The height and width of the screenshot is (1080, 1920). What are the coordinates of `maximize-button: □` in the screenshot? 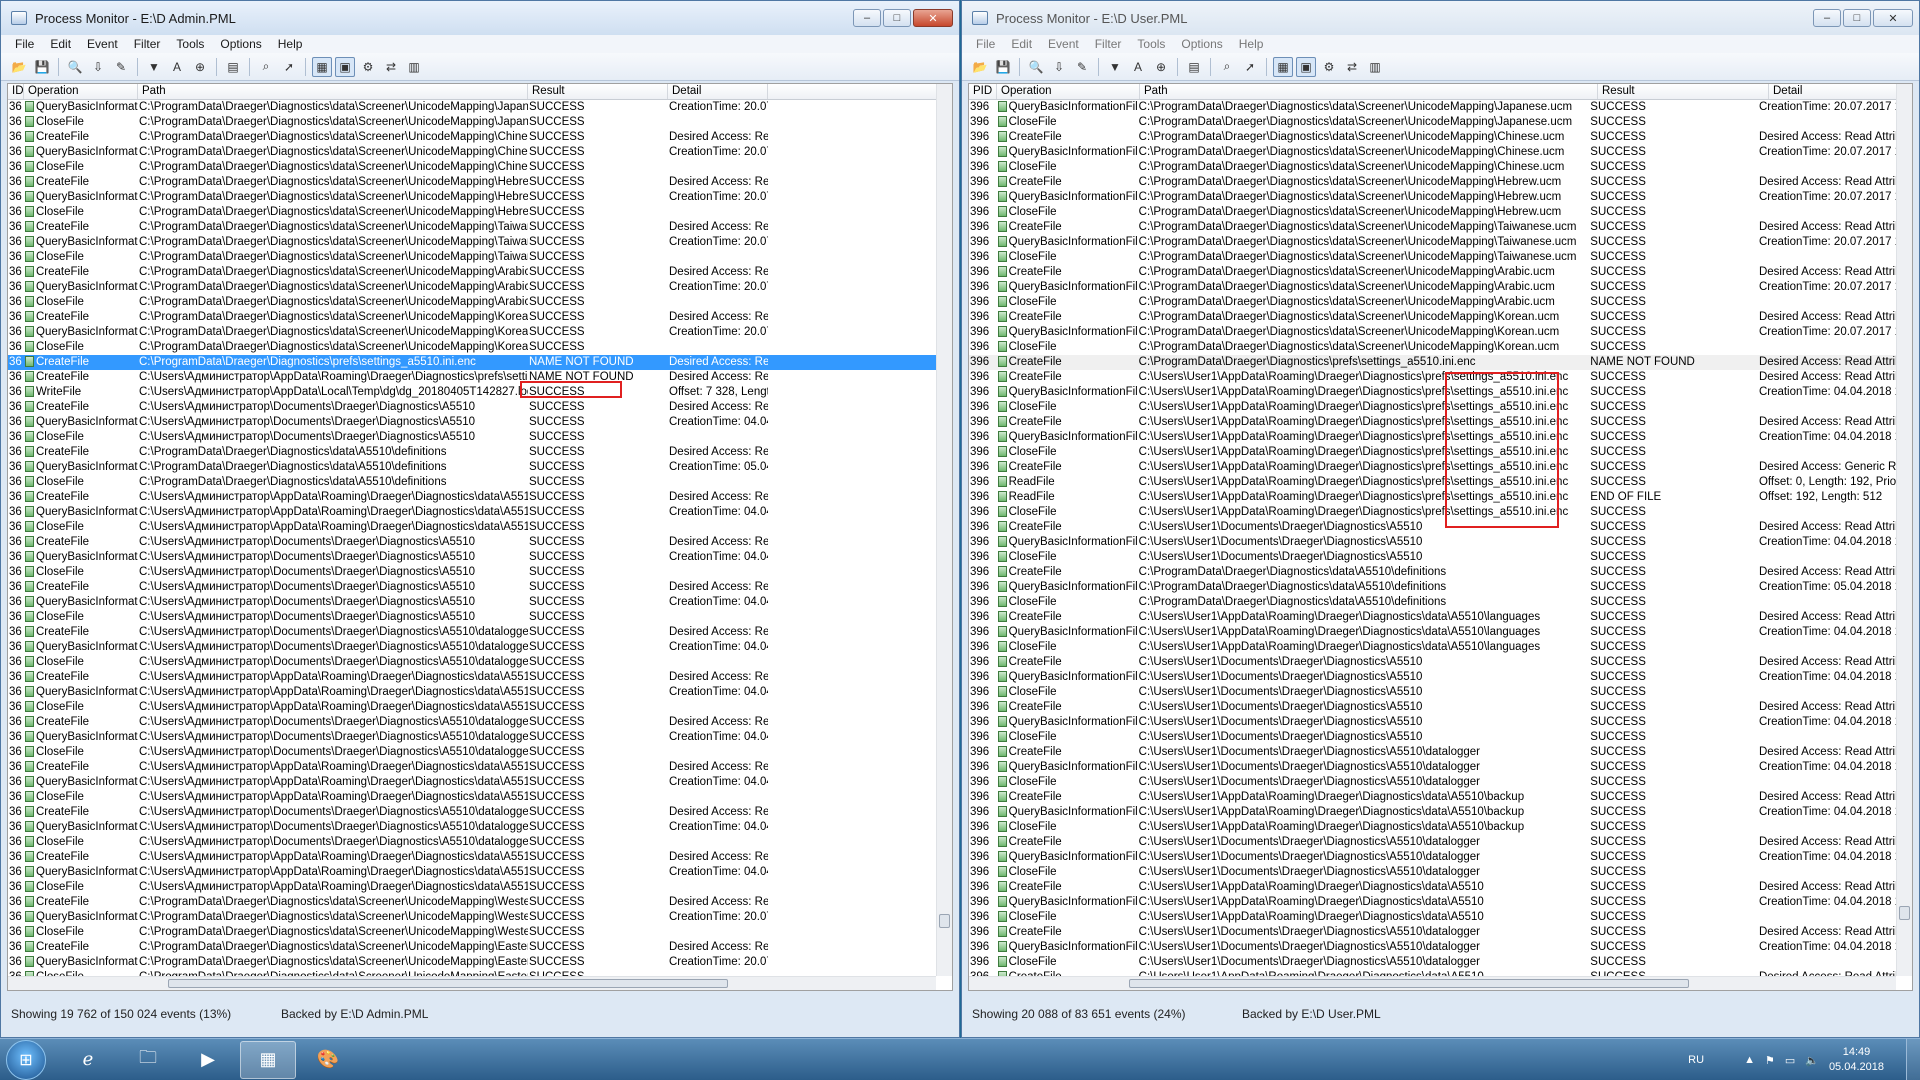 It's located at (897, 18).